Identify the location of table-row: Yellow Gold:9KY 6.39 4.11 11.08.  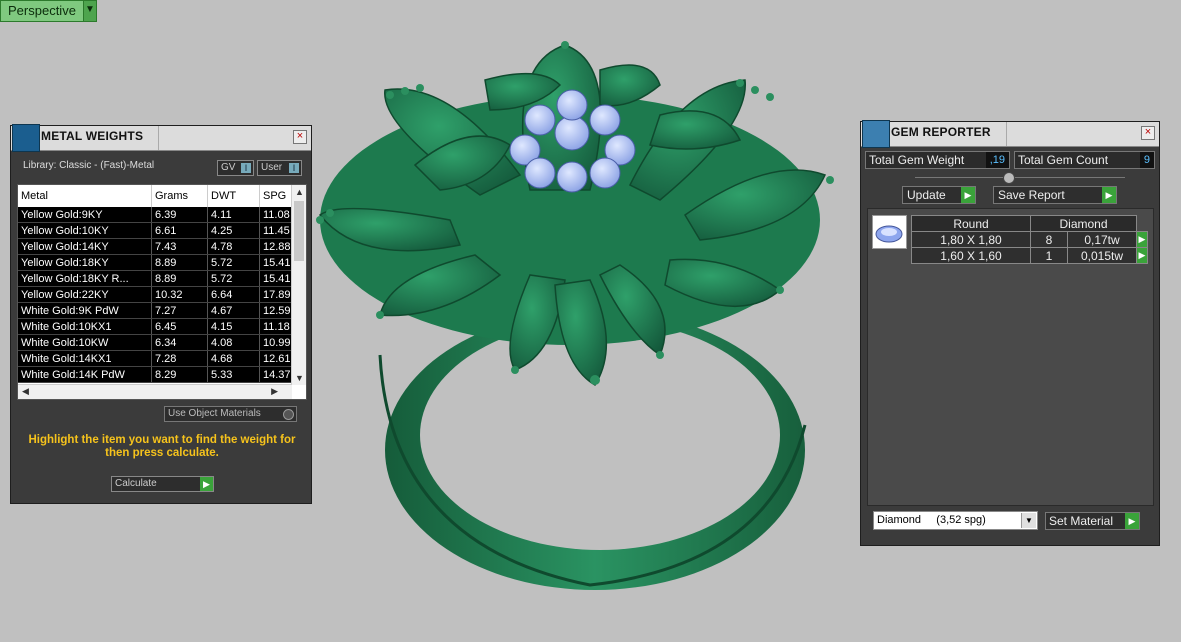
(159, 215).